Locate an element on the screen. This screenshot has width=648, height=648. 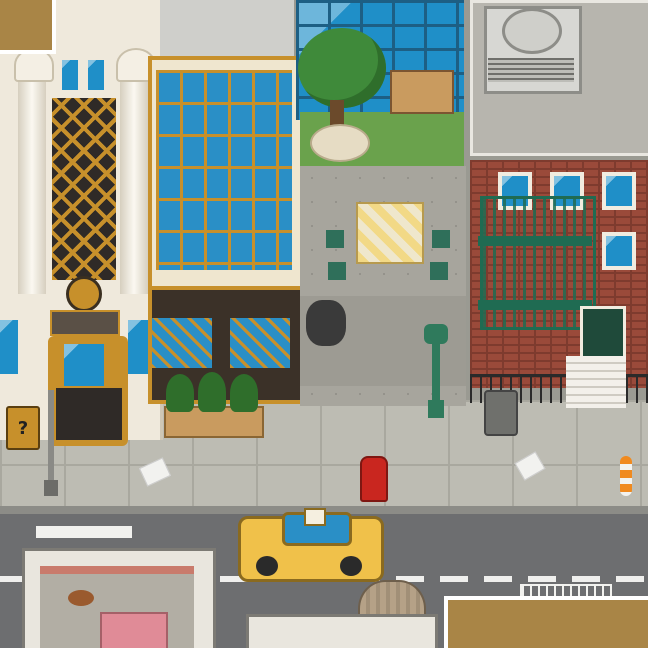
trash-bag is located at coordinates (326, 323).